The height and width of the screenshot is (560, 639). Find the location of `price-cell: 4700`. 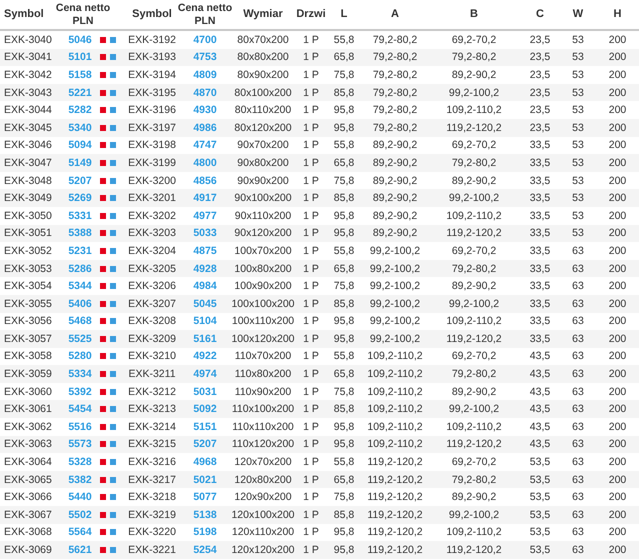

price-cell: 4700 is located at coordinates (205, 39).